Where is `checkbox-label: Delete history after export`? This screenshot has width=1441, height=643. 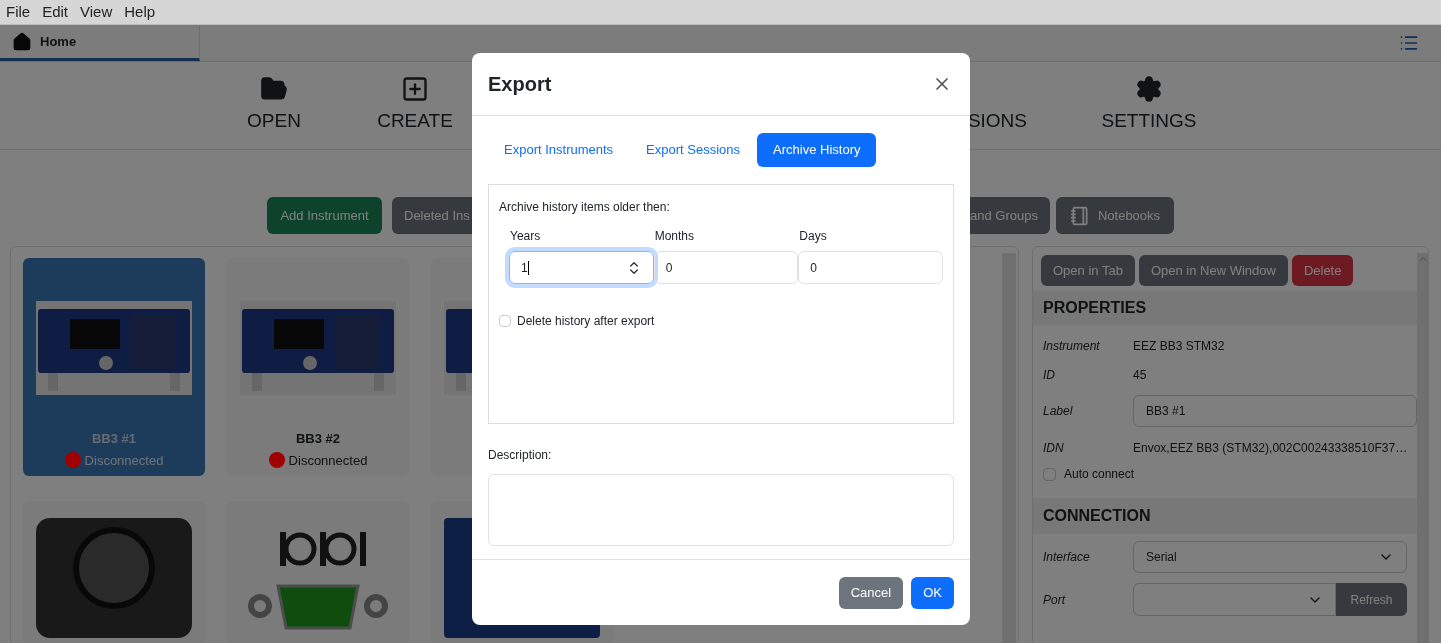 checkbox-label: Delete history after export is located at coordinates (586, 321).